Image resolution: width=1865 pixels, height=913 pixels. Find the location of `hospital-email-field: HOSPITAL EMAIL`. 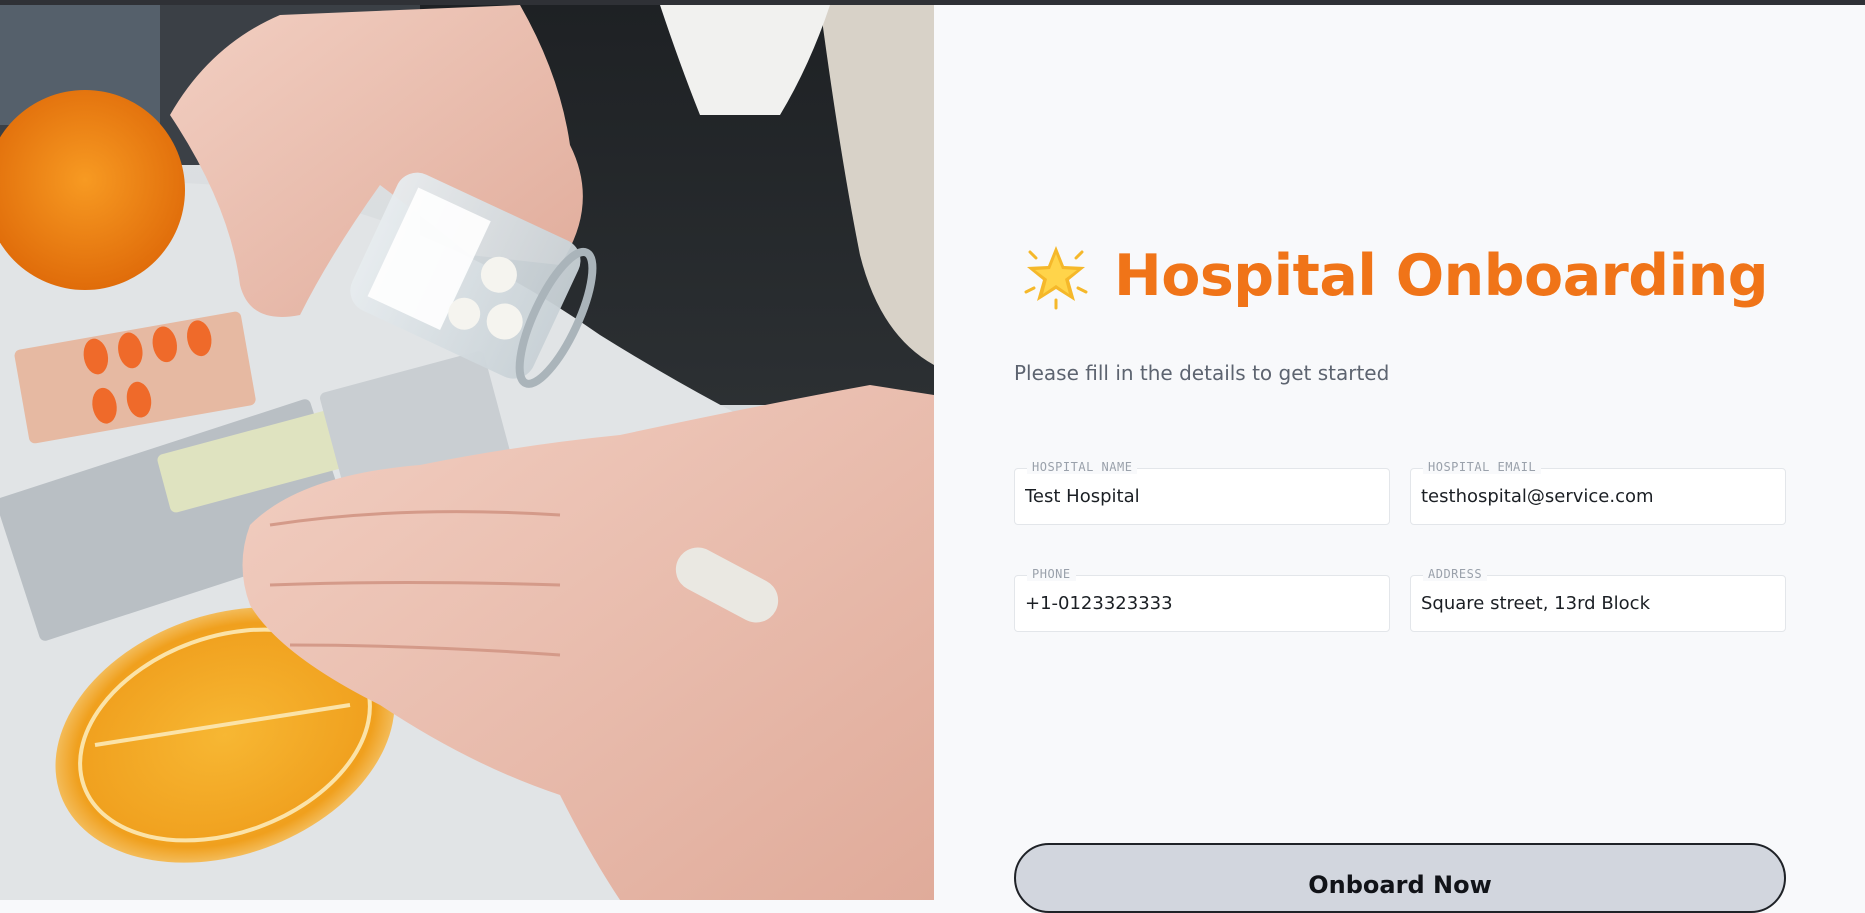

hospital-email-field: HOSPITAL EMAIL is located at coordinates (1598, 492).